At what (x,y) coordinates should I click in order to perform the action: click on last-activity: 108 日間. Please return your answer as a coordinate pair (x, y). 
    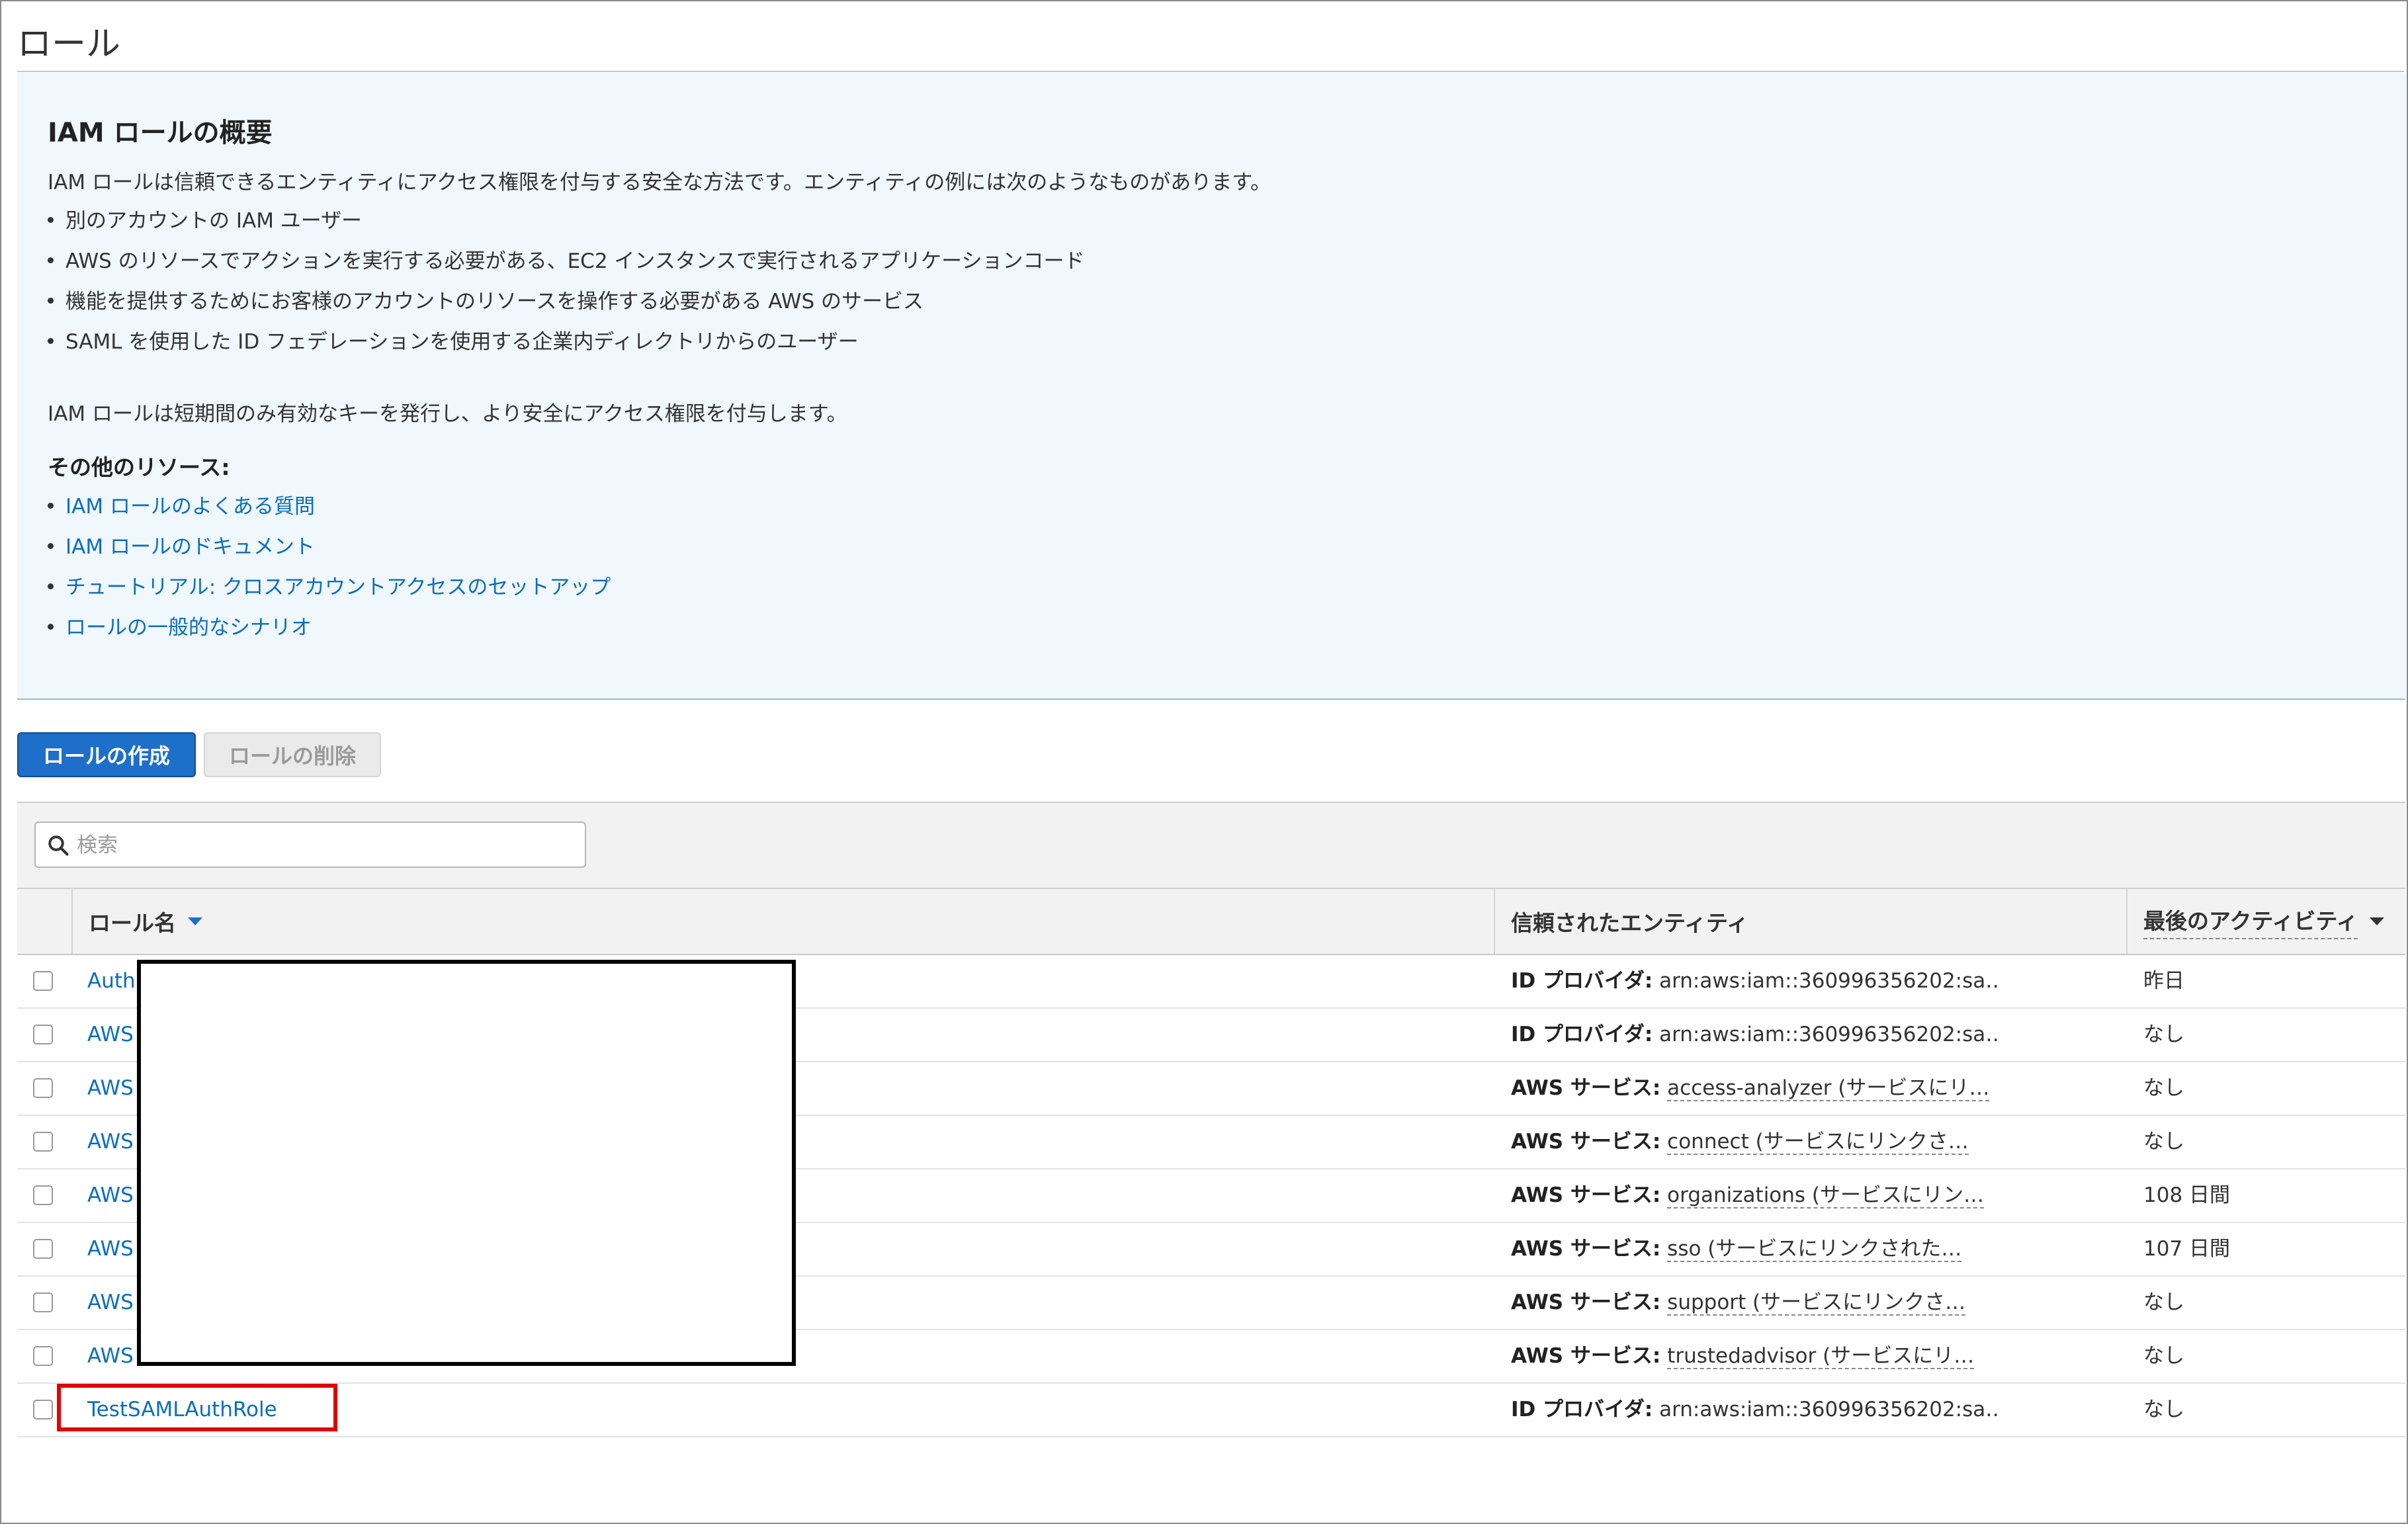
    Looking at the image, I should click on (2187, 1195).